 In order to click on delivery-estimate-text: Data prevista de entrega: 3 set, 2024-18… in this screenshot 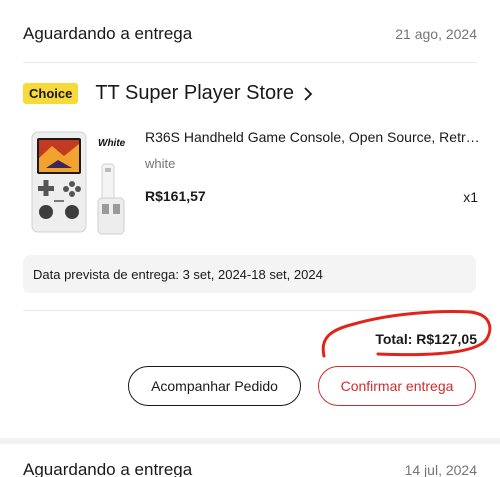, I will do `click(178, 274)`.